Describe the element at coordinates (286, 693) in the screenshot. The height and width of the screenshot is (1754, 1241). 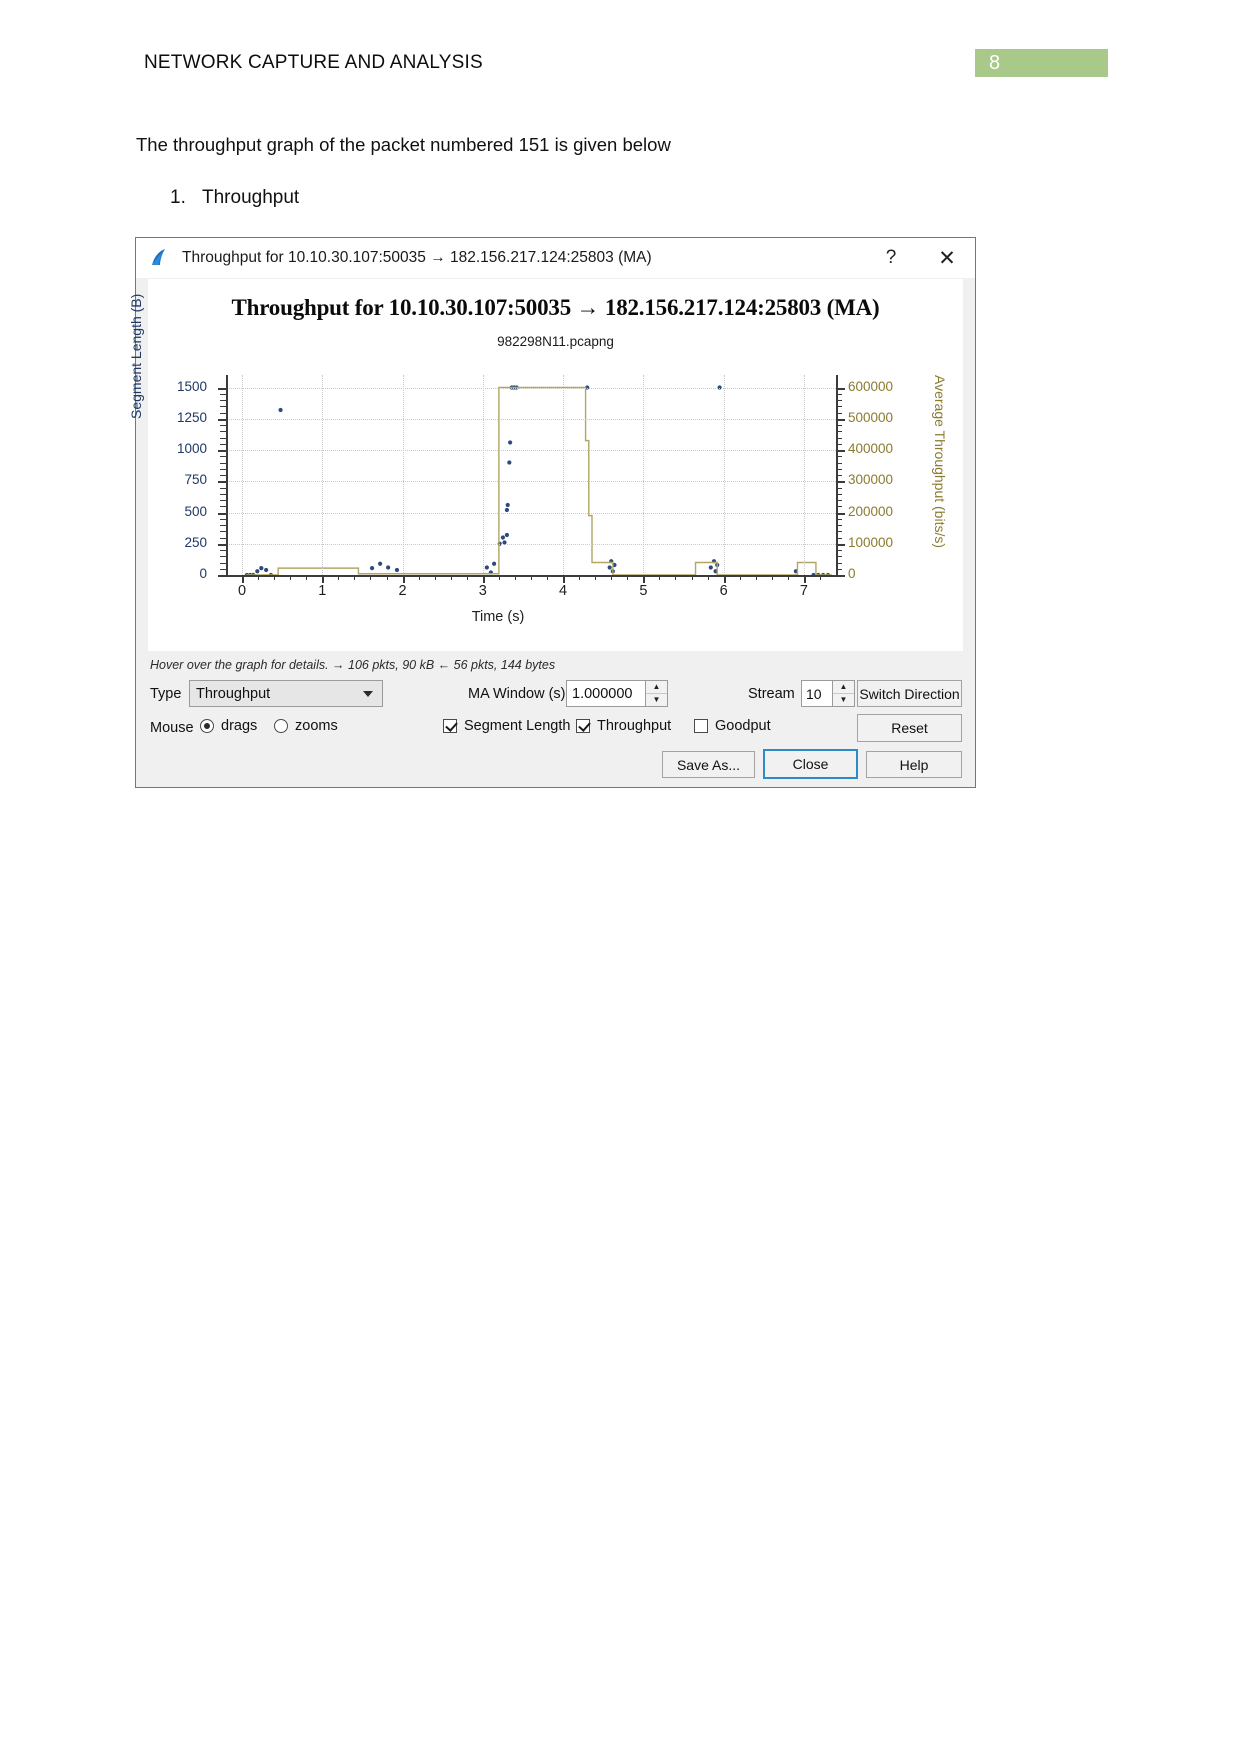
I see `type-select: Throughput` at that location.